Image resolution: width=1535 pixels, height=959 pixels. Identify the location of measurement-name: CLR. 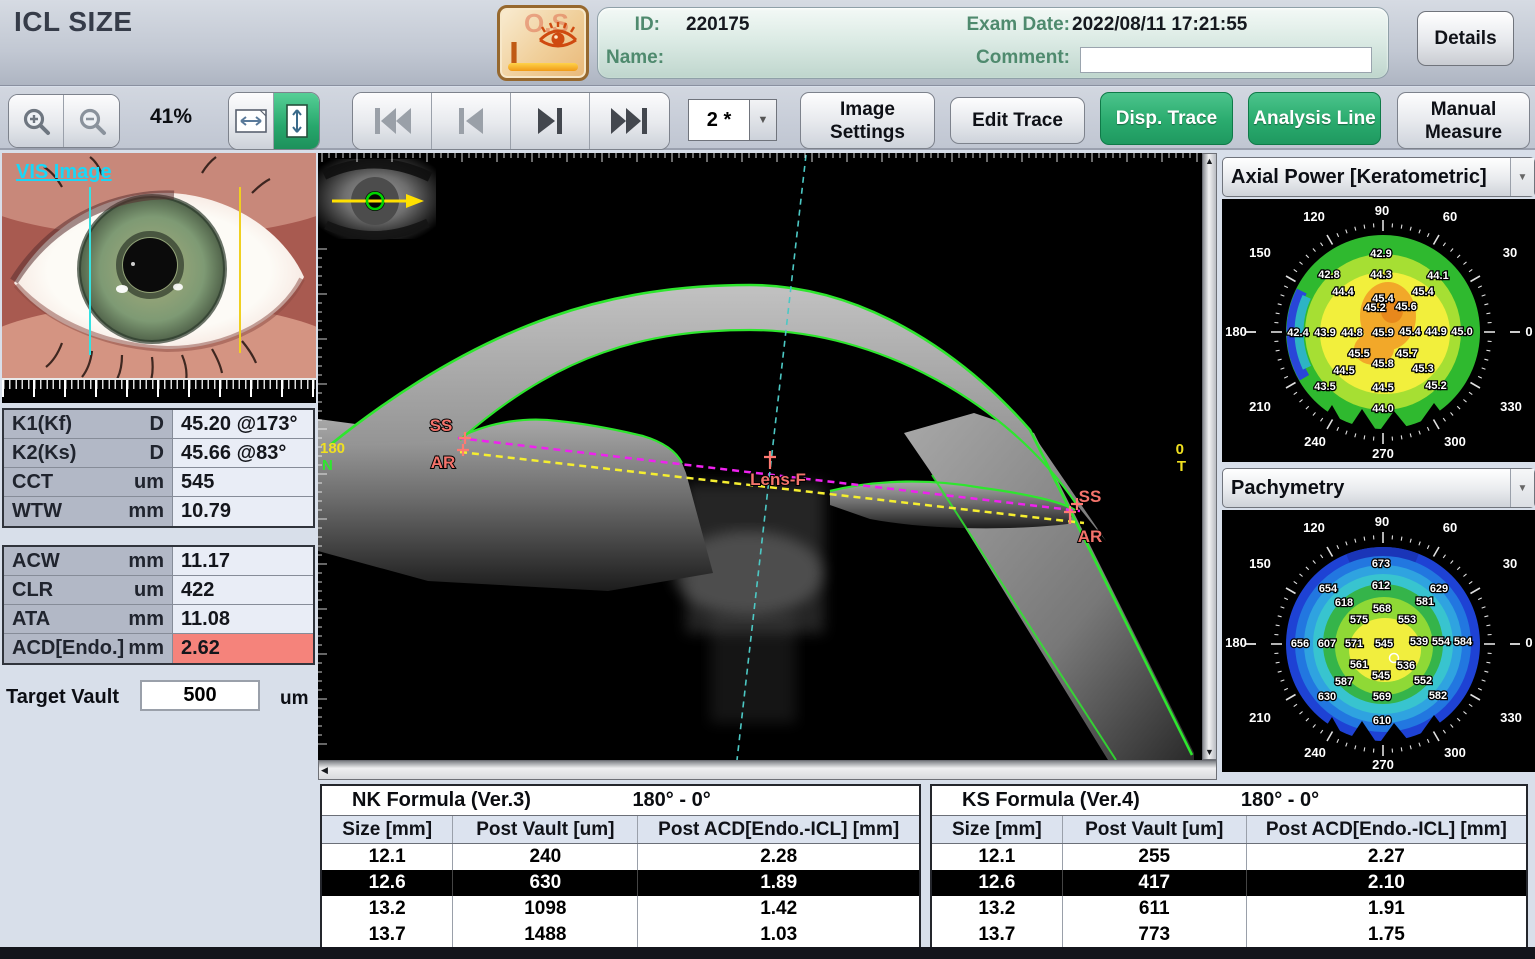
(33, 589).